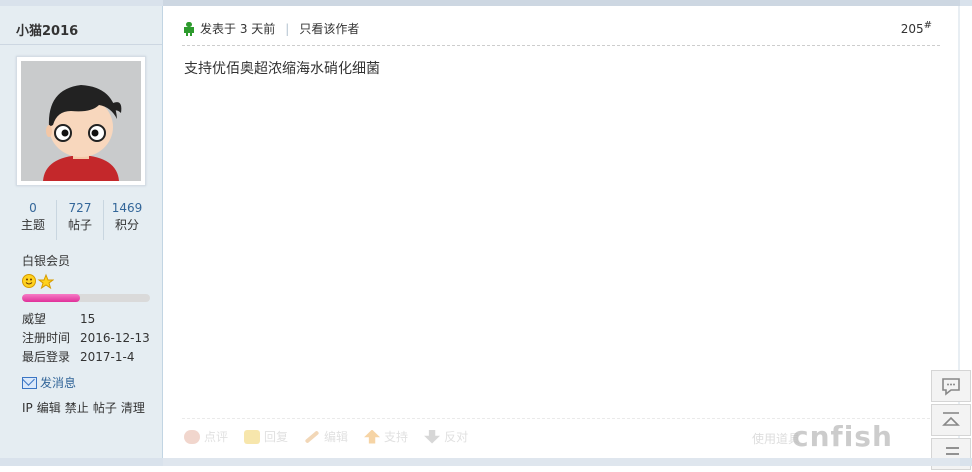 This screenshot has height=472, width=972. Describe the element at coordinates (561, 418) in the screenshot. I see `footer-divider` at that location.